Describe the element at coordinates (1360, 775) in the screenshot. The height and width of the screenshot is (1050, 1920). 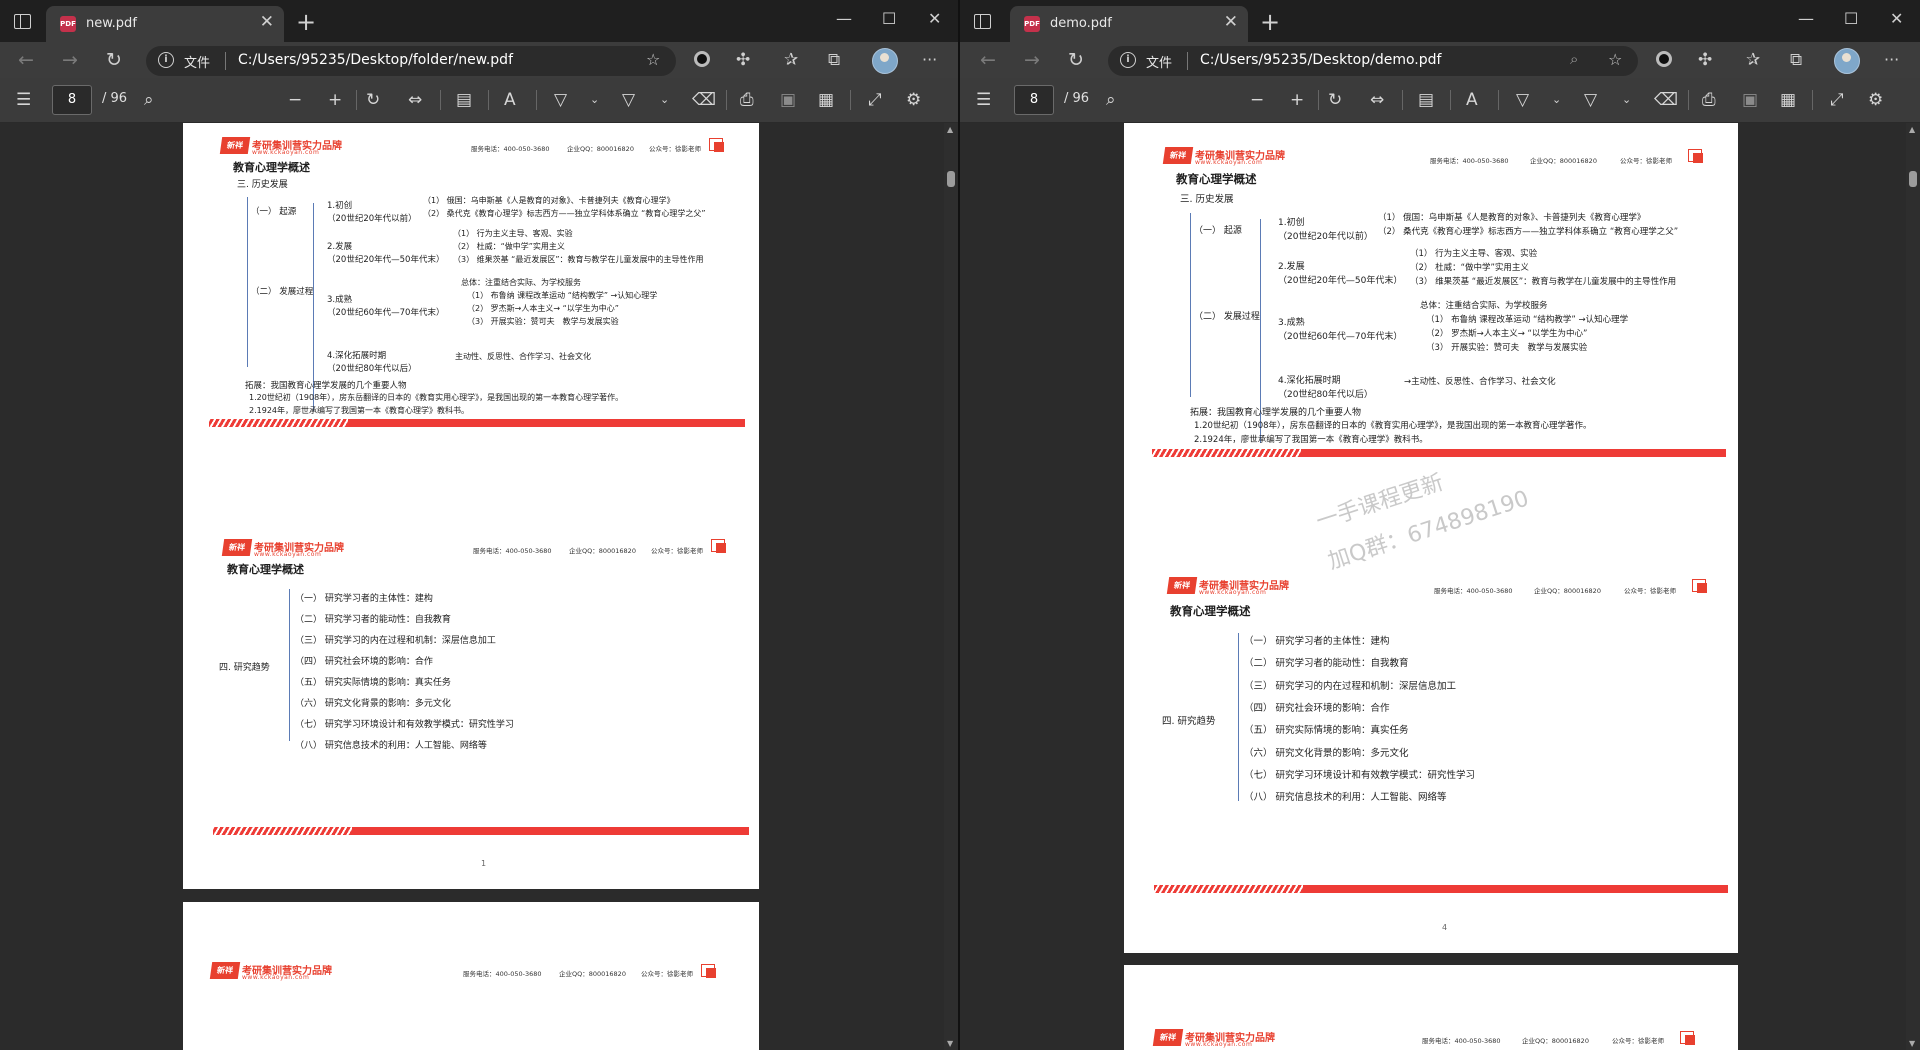
I see `trend-item: （七） 研究学习环境设计和有效教学模式：研究性学习` at that location.